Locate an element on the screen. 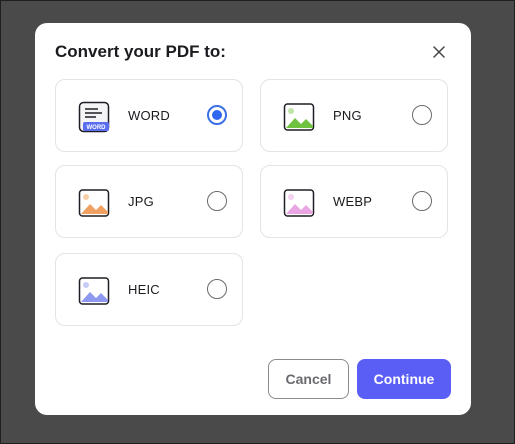 Image resolution: width=515 pixels, height=444 pixels. dialog-title: Convert your PDF to: is located at coordinates (140, 51).